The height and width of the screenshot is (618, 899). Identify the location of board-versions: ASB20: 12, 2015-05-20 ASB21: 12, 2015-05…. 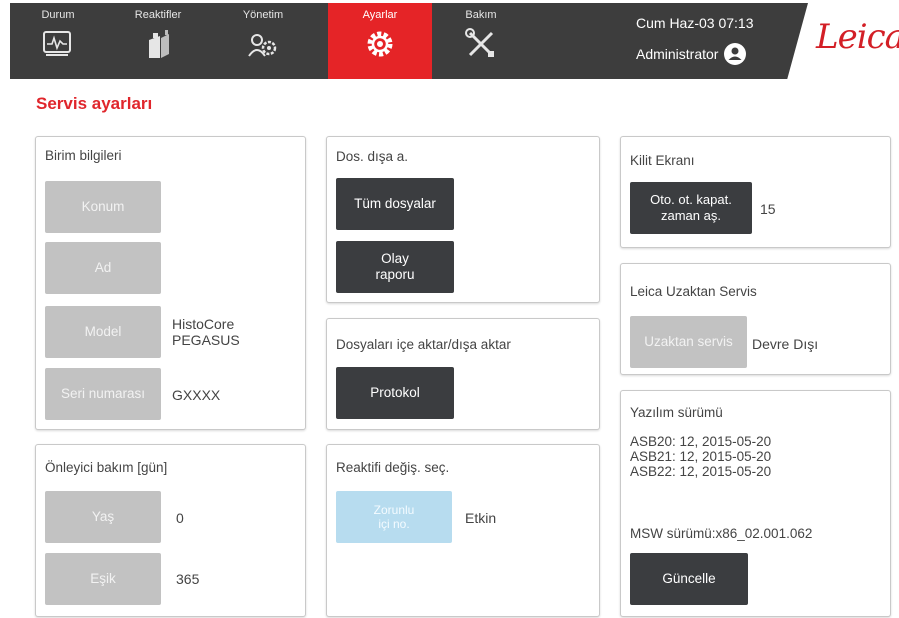
(700, 456).